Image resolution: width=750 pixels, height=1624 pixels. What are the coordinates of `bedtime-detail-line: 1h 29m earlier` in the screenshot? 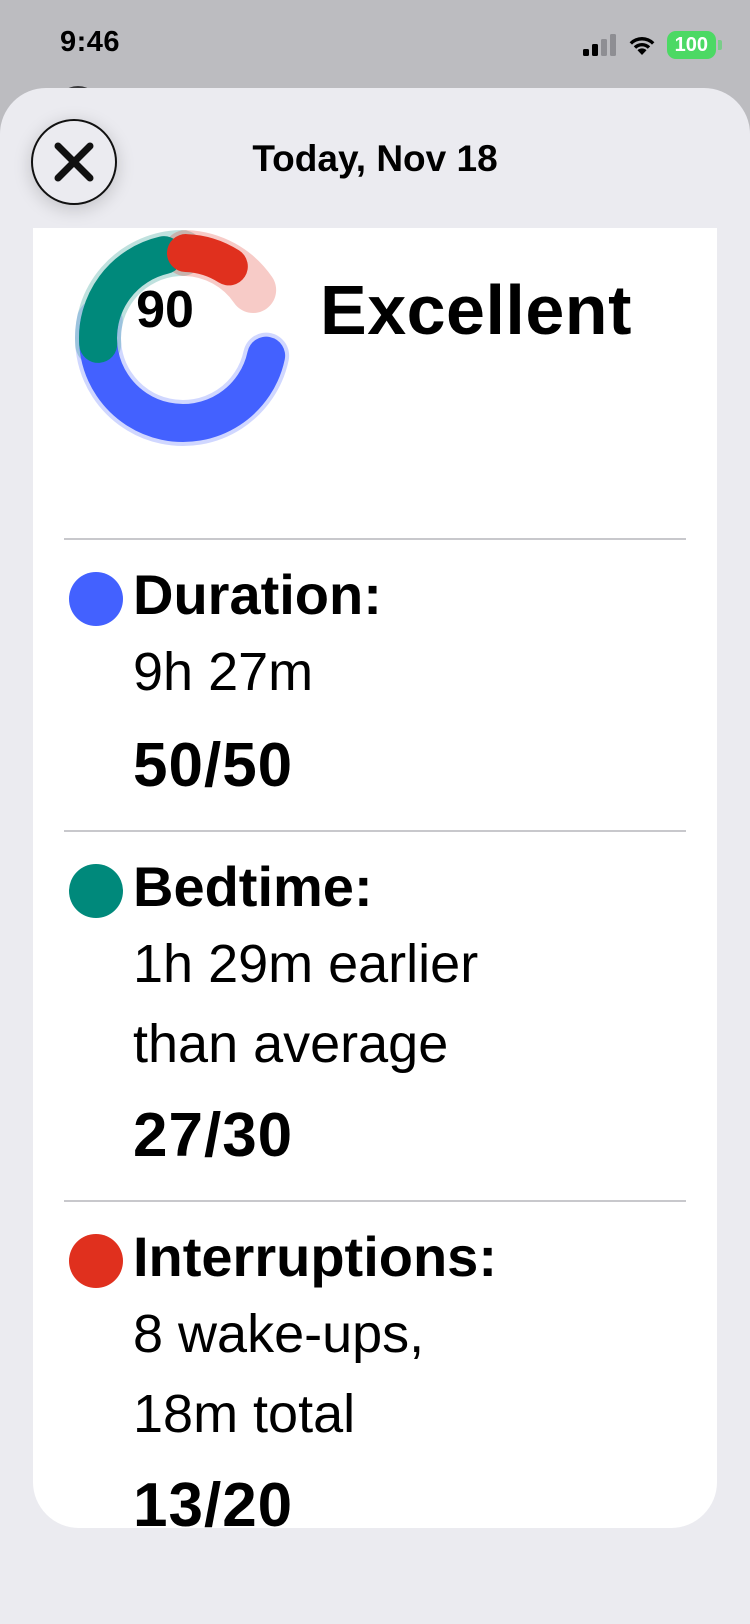 It's located at (306, 964).